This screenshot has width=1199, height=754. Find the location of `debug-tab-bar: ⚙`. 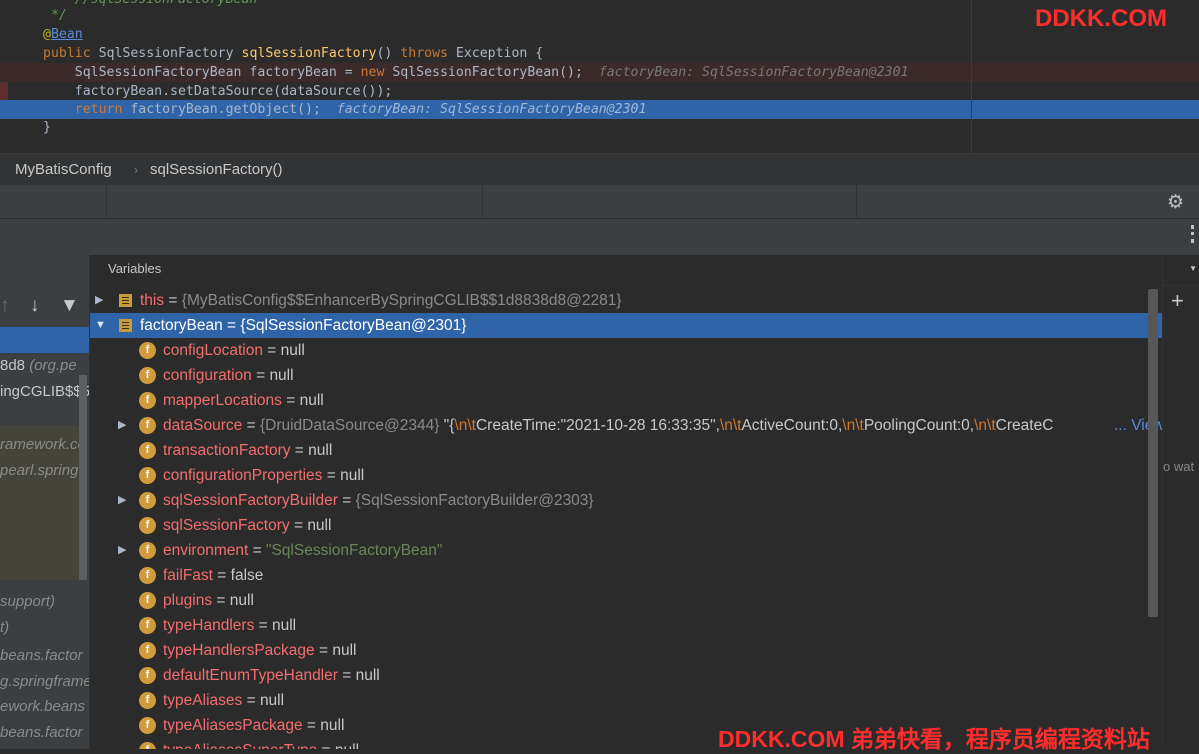

debug-tab-bar: ⚙ is located at coordinates (599, 202).